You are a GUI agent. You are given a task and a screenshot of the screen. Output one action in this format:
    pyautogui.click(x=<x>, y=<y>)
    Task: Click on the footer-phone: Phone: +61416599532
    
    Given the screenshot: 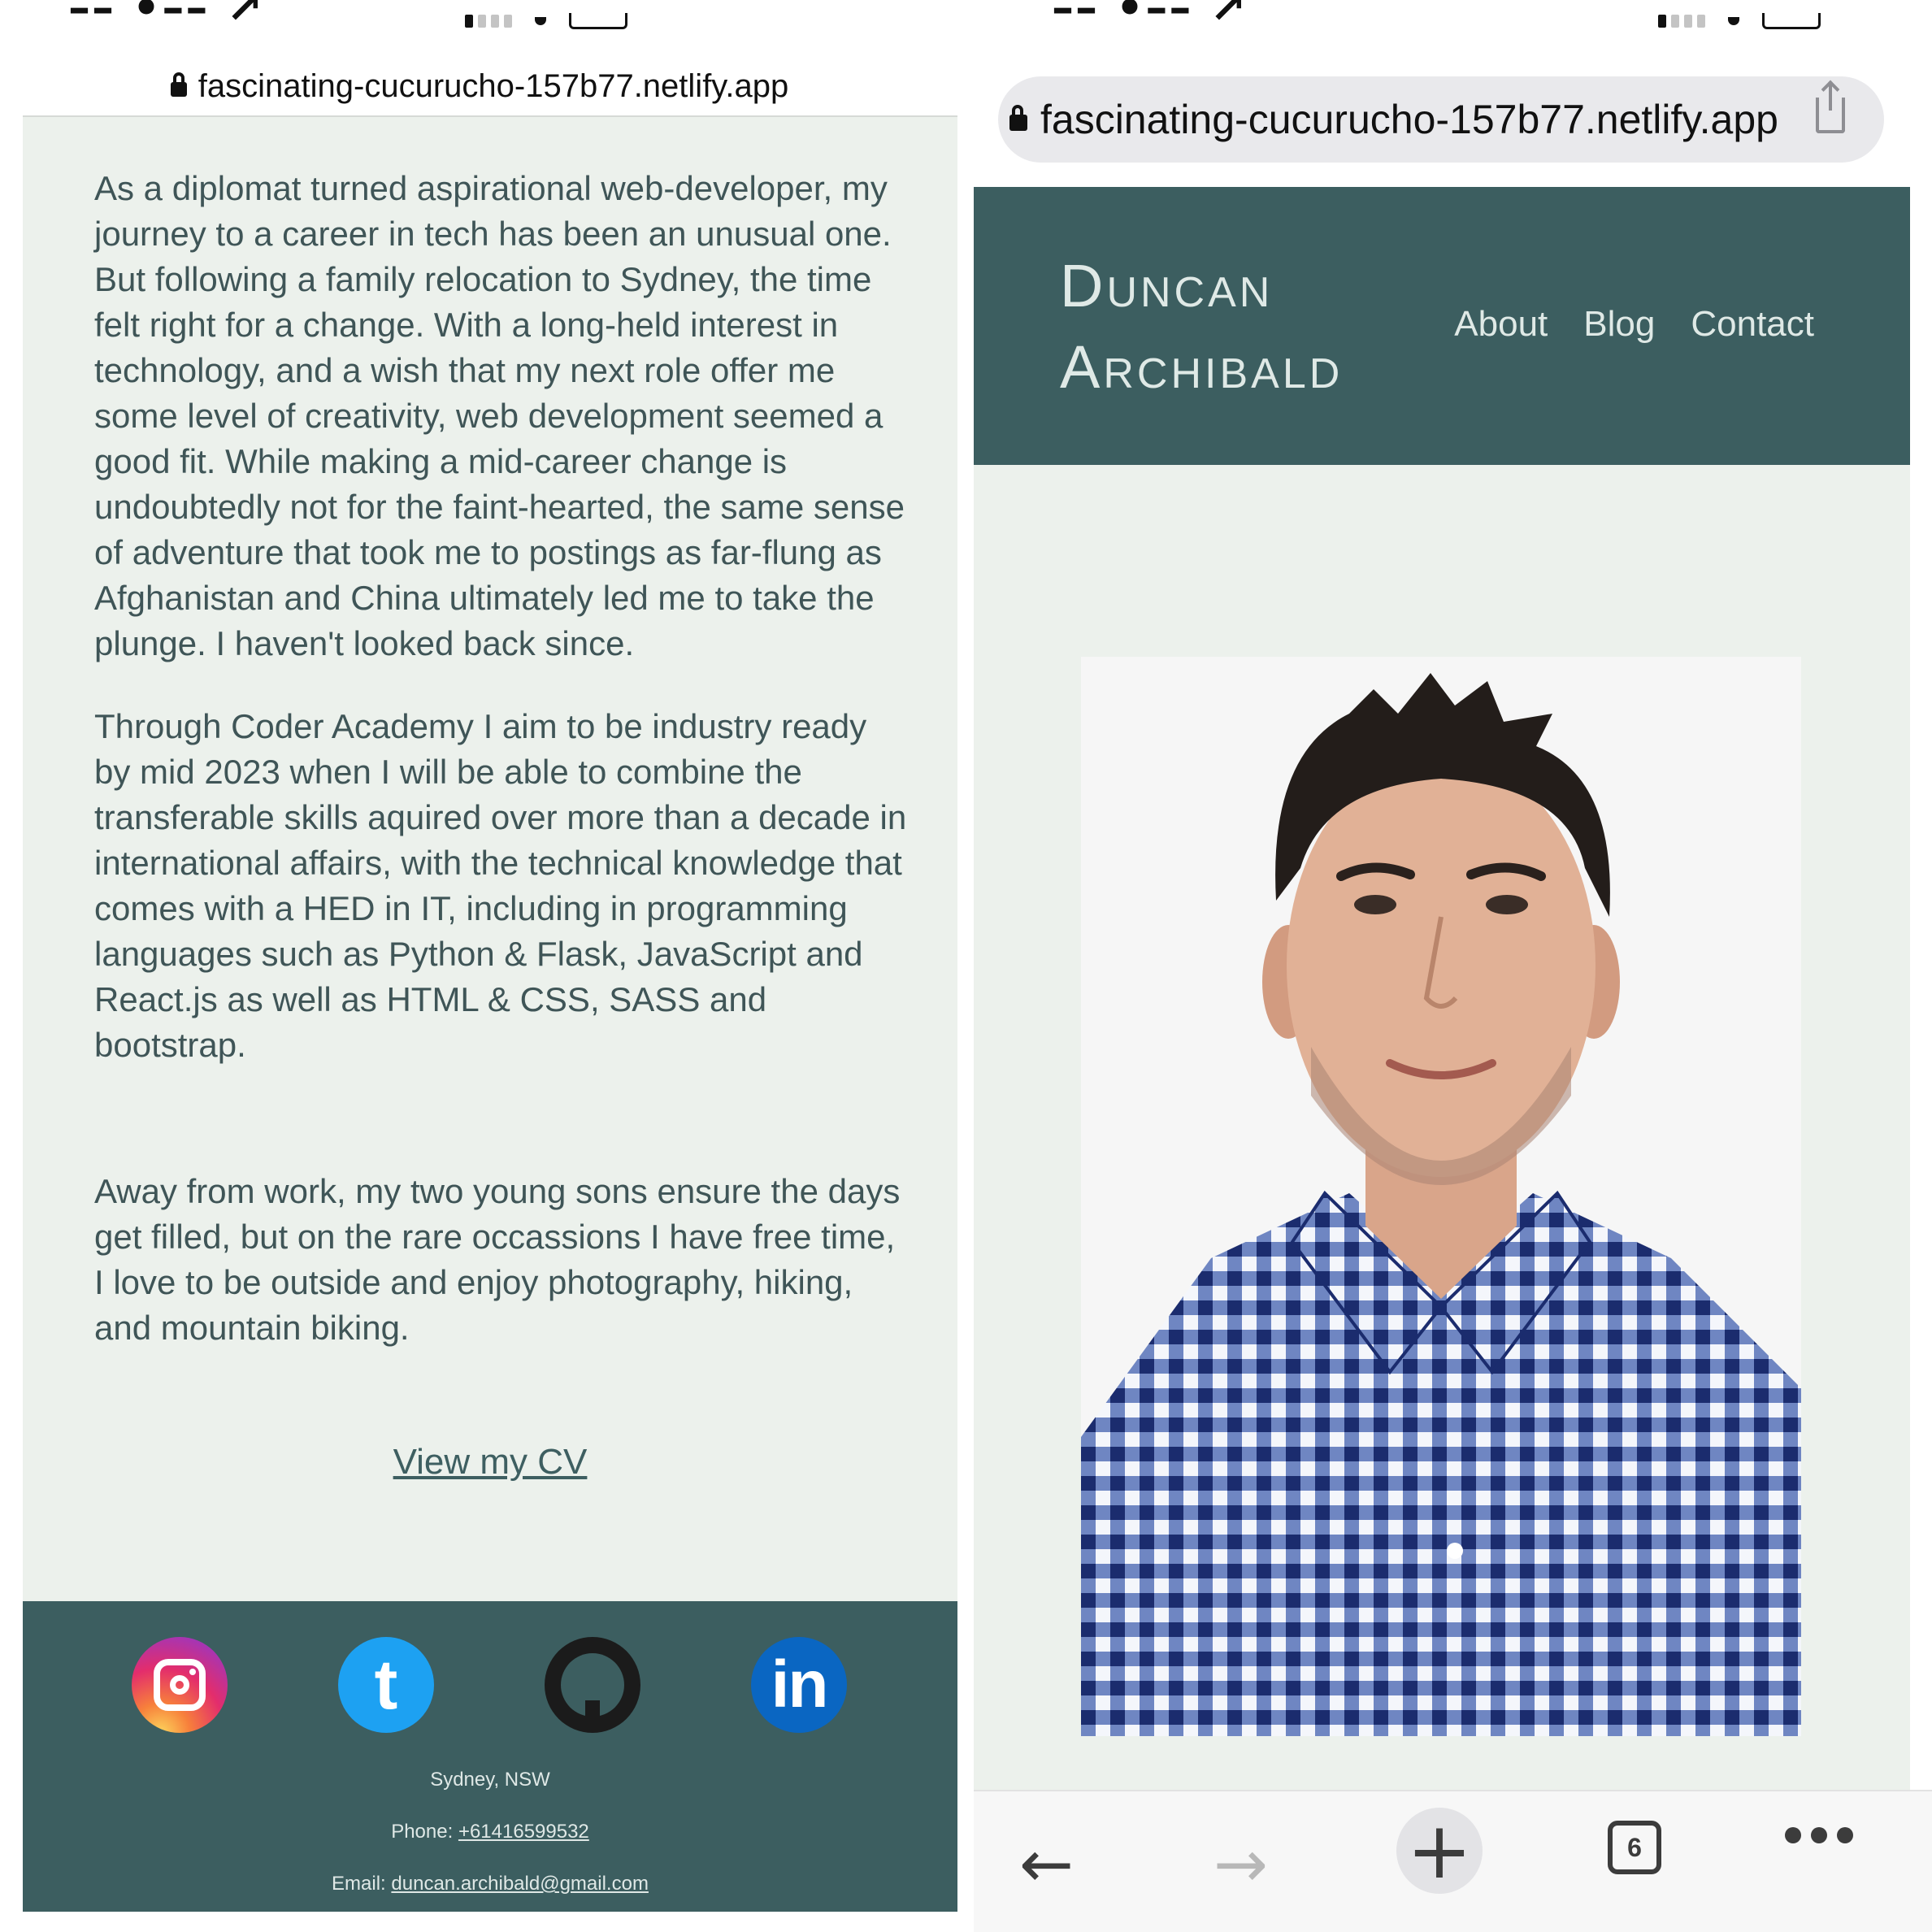 What is the action you would take?
    pyautogui.click(x=490, y=1832)
    